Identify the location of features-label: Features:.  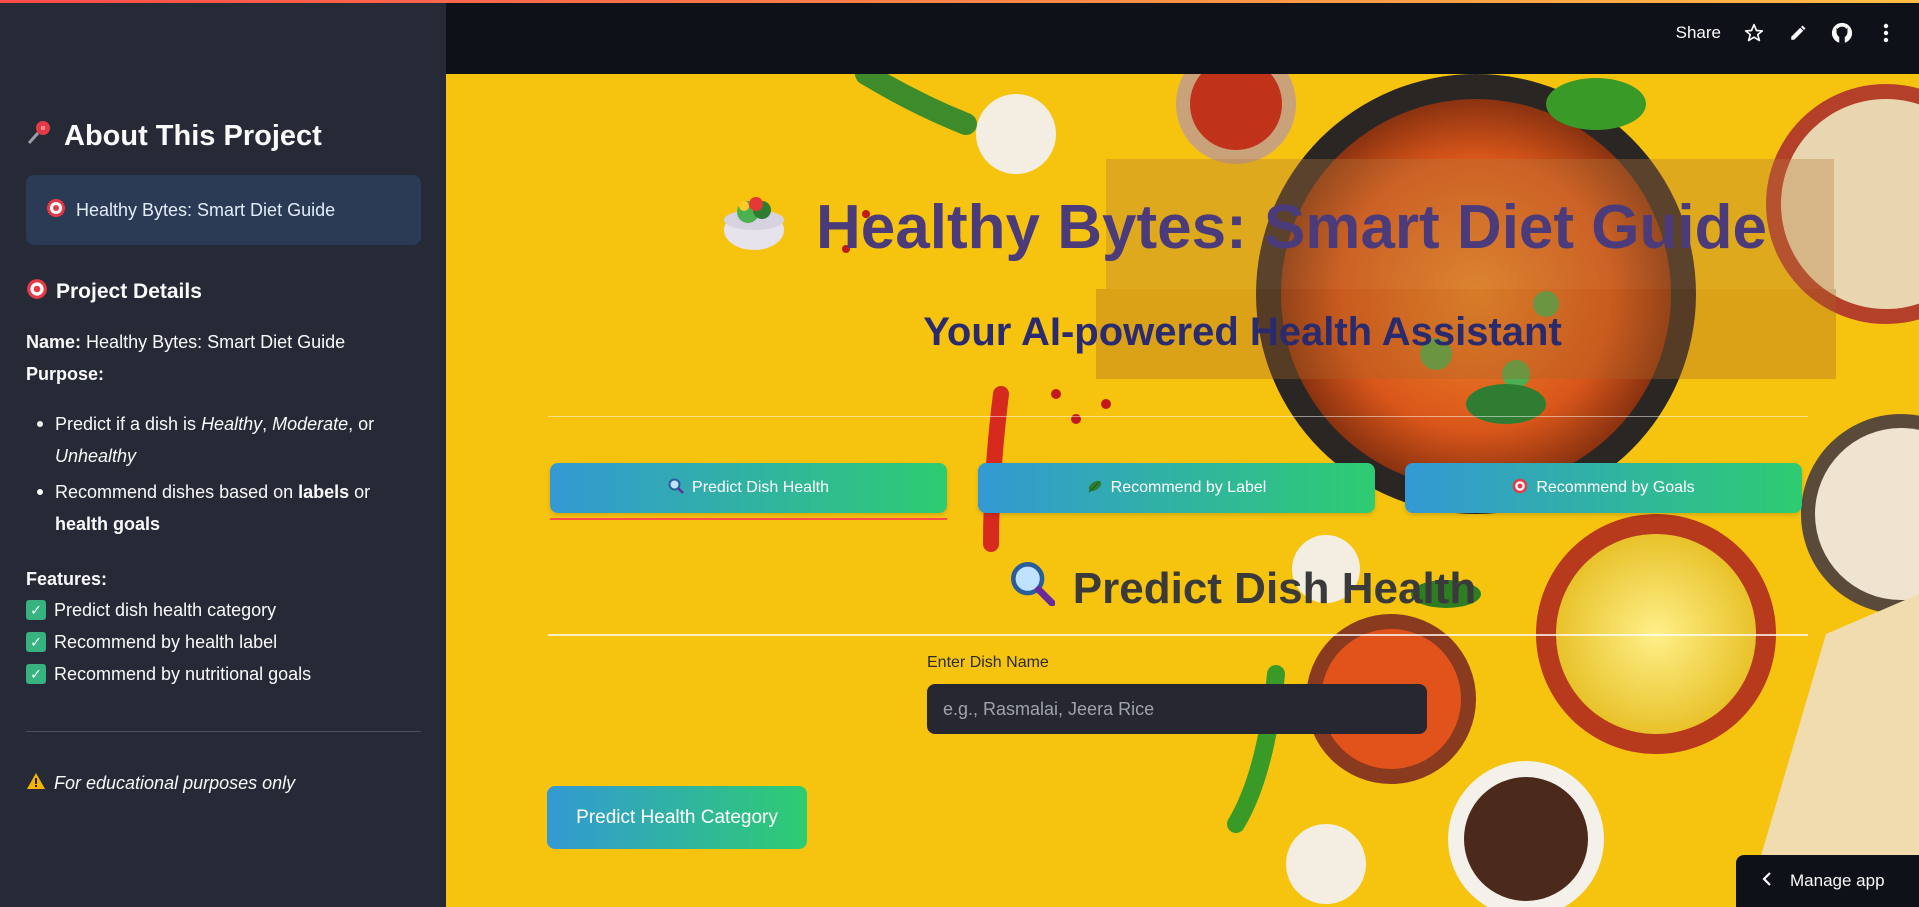
(67, 579).